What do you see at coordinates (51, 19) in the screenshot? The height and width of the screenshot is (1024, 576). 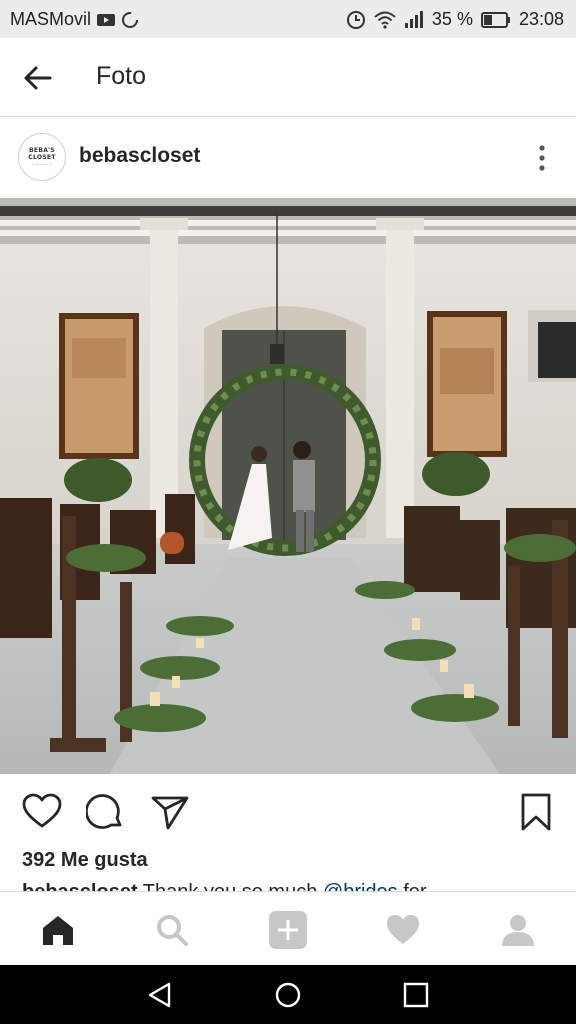 I see `carrier-name: MASMovil` at bounding box center [51, 19].